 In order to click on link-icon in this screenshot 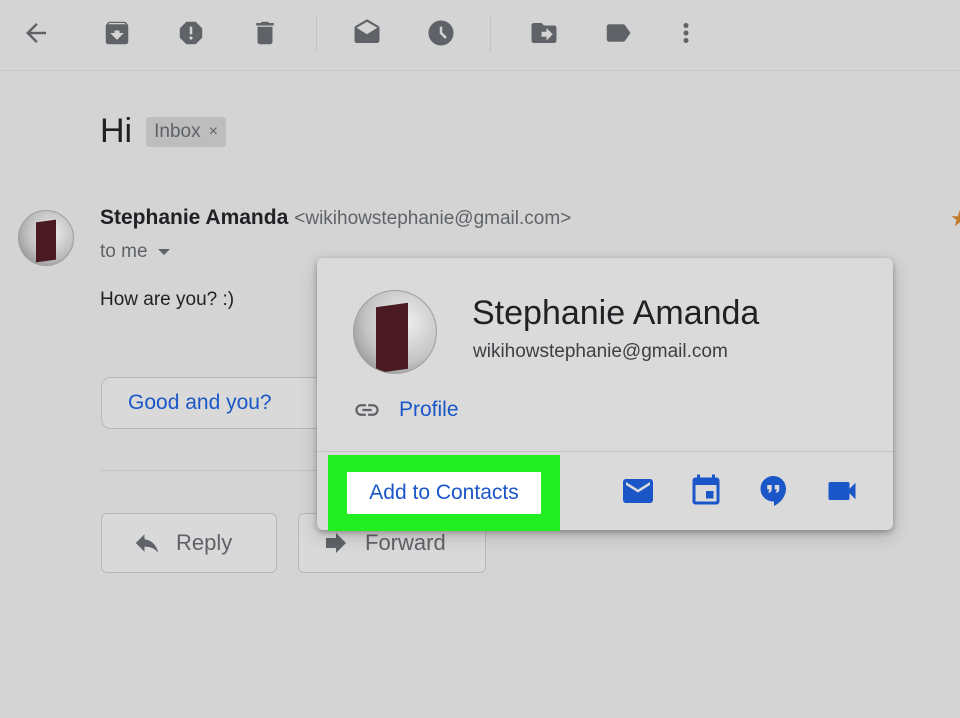, I will do `click(367, 410)`.